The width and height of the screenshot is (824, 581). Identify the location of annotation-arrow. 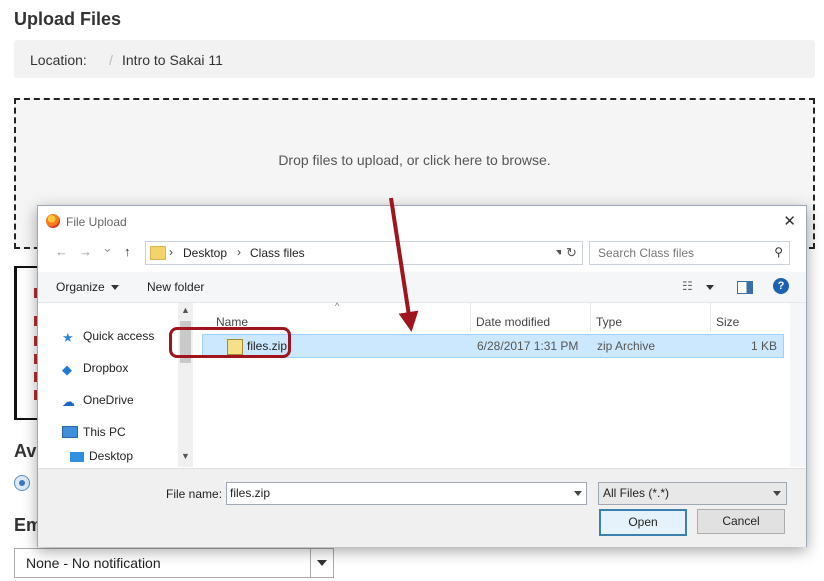
(404, 264).